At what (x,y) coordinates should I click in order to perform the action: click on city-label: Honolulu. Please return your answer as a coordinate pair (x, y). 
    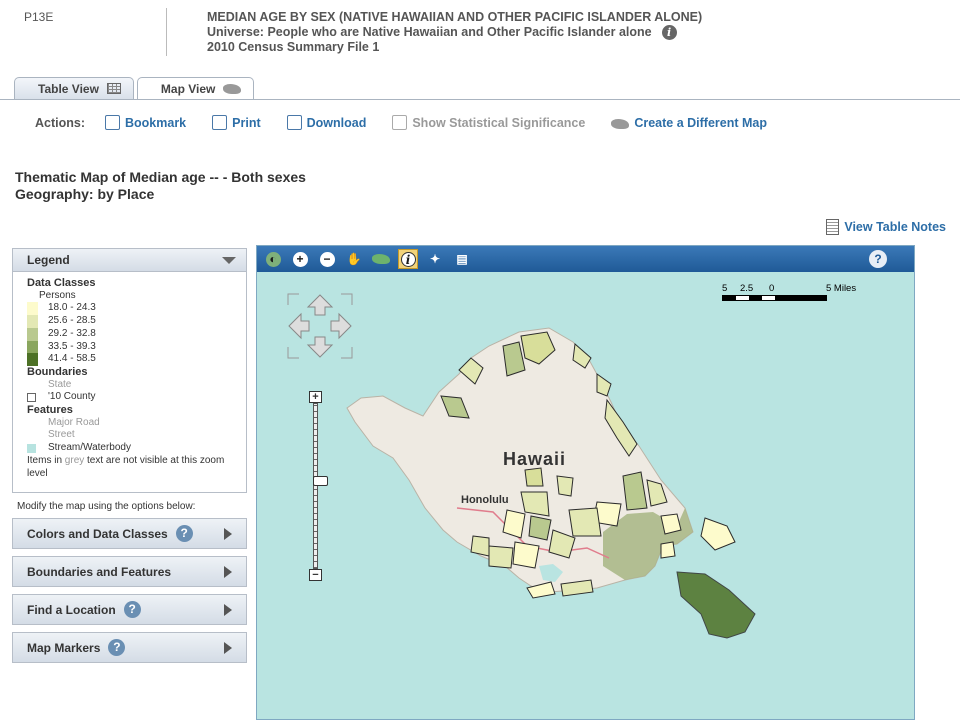
    Looking at the image, I should click on (485, 500).